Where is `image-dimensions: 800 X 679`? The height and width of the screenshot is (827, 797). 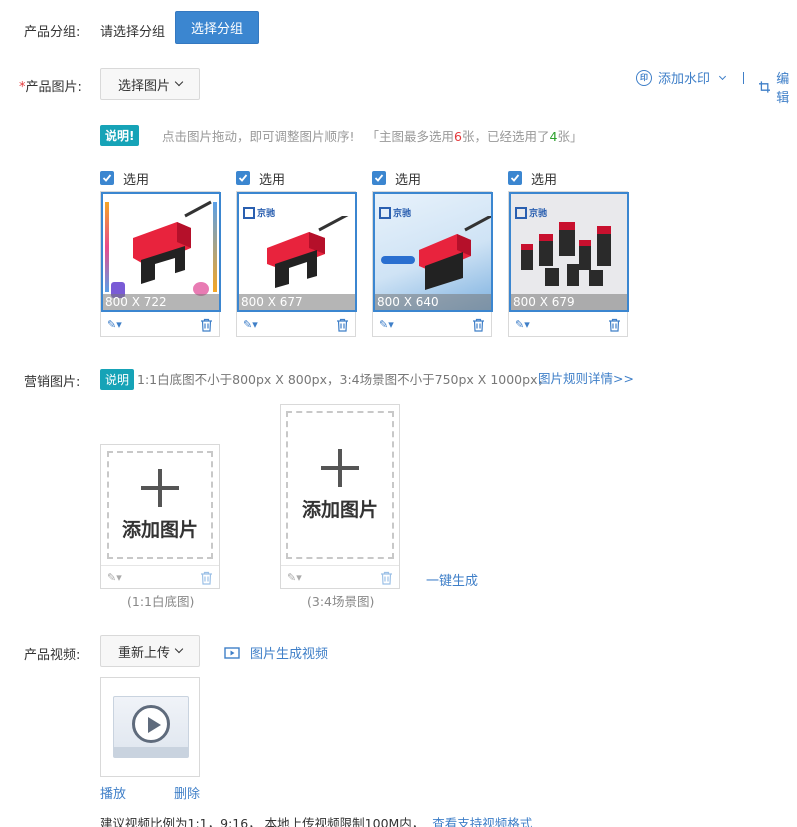 image-dimensions: 800 X 679 is located at coordinates (569, 302).